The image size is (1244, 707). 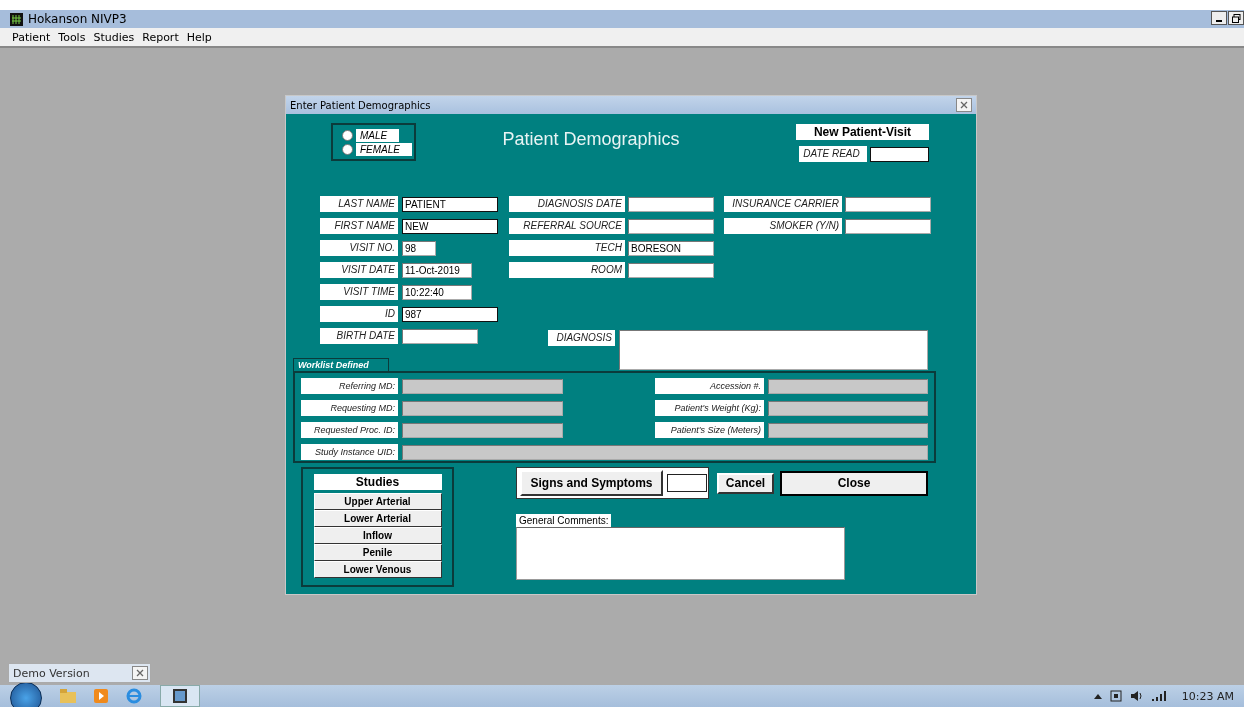 What do you see at coordinates (377, 518) in the screenshot?
I see `study-button: Lower Arterial` at bounding box center [377, 518].